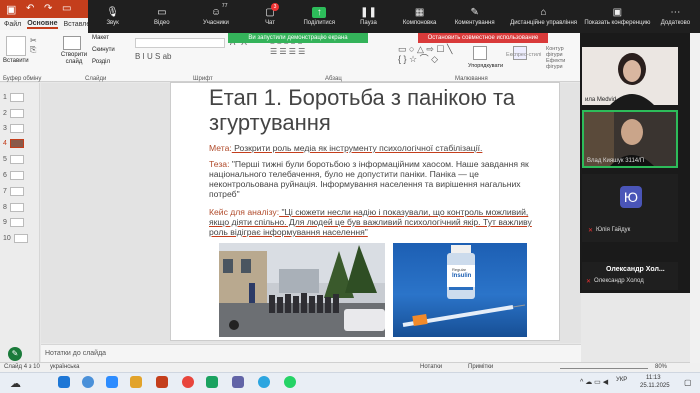  I want to click on notification-icon: ▢, so click(688, 382).